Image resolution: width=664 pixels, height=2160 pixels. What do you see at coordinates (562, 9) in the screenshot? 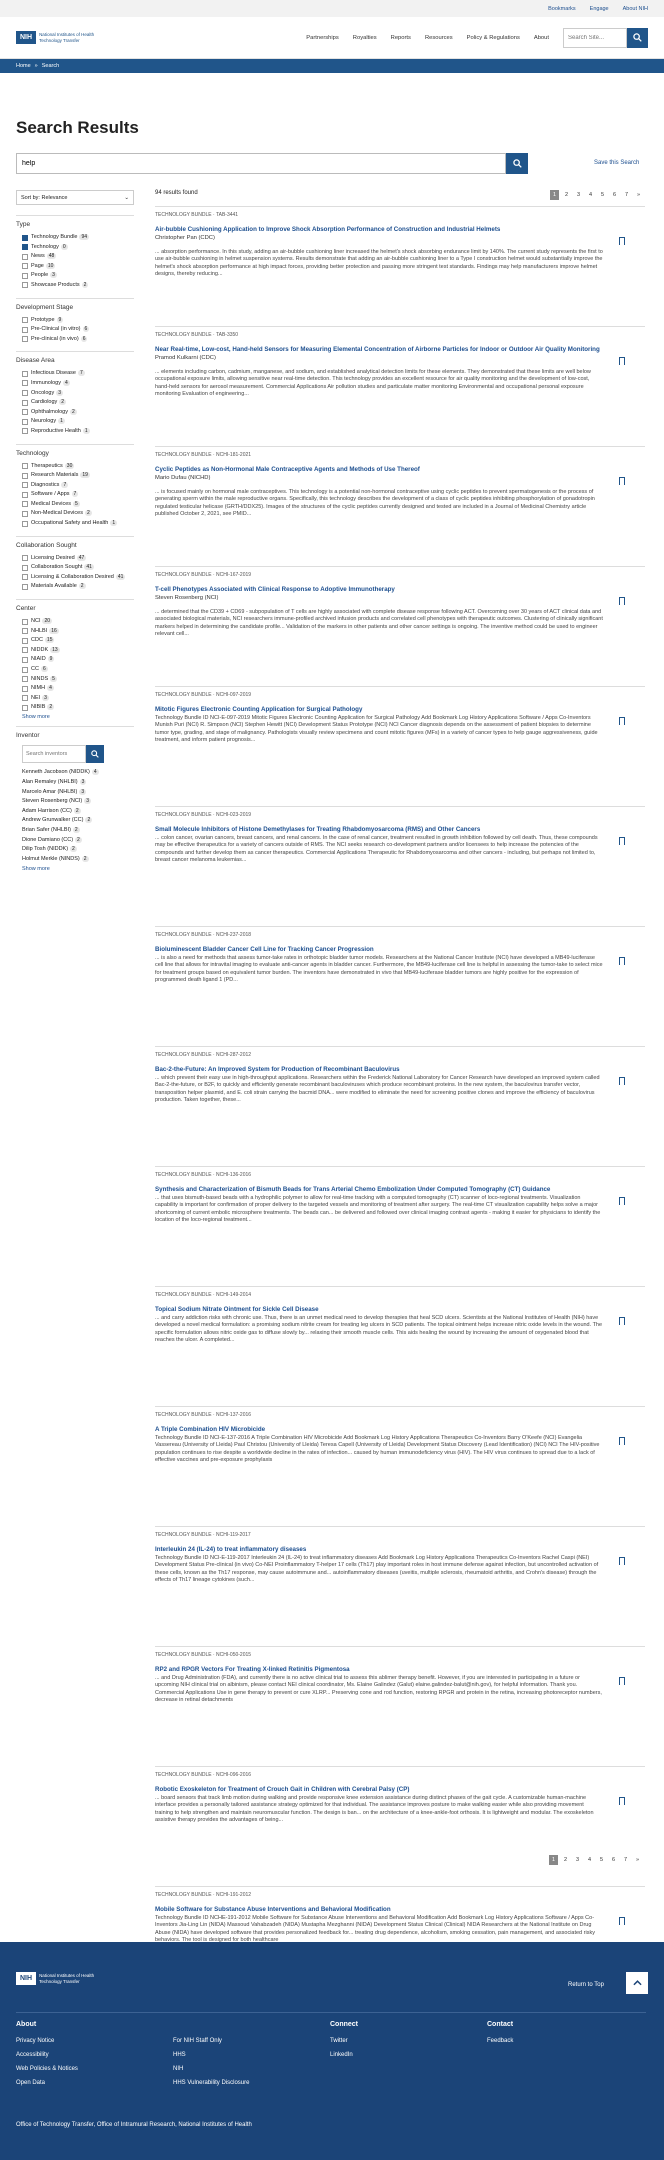
I see `utility-link-bookmarks: Bookmarks` at bounding box center [562, 9].